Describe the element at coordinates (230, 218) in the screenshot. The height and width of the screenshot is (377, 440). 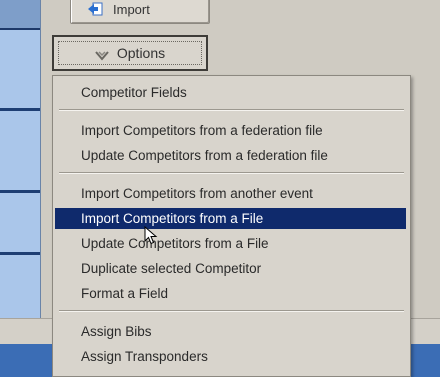
I see `menu-item-import-file: Import Competitors from a File` at that location.